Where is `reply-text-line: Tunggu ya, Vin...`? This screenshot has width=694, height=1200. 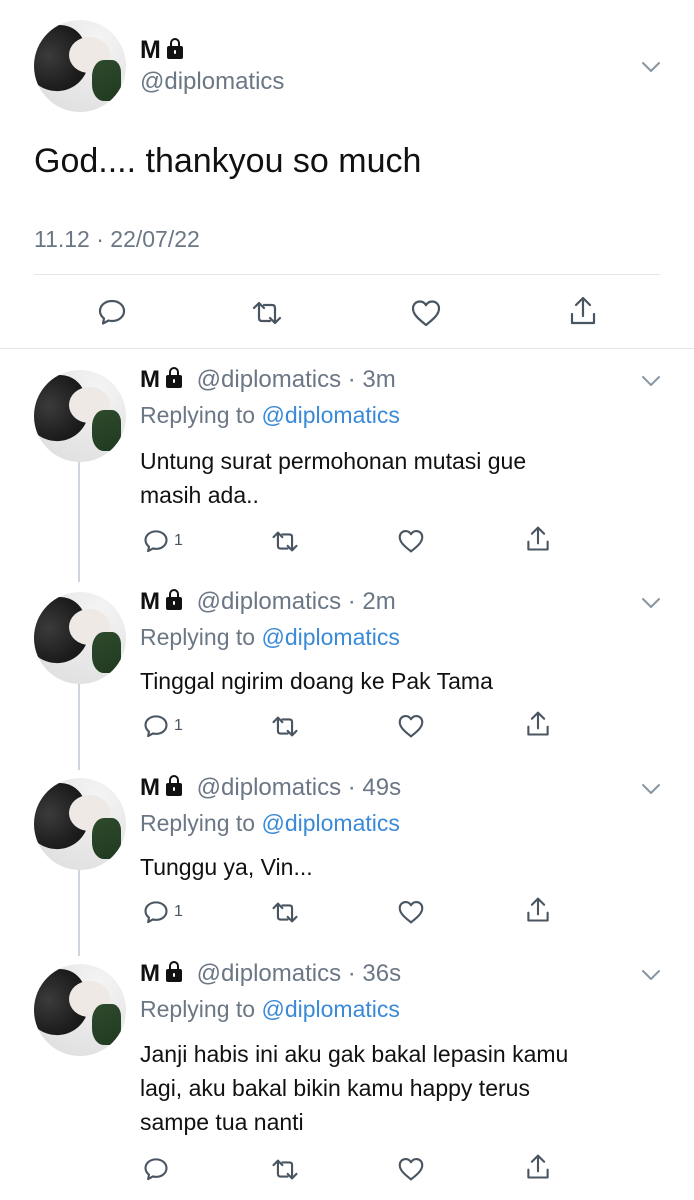
reply-text-line: Tunggu ya, Vin... is located at coordinates (226, 867).